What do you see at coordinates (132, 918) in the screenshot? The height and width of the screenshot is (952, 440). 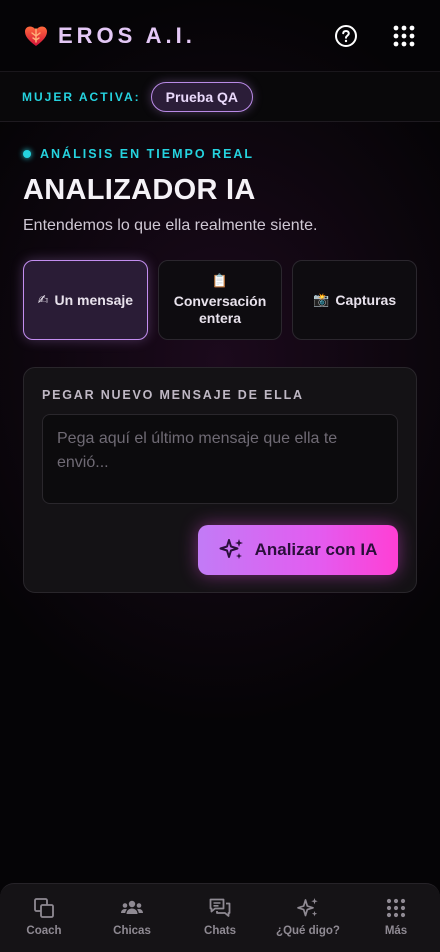 I see `nav-item-chicas: Chicas` at bounding box center [132, 918].